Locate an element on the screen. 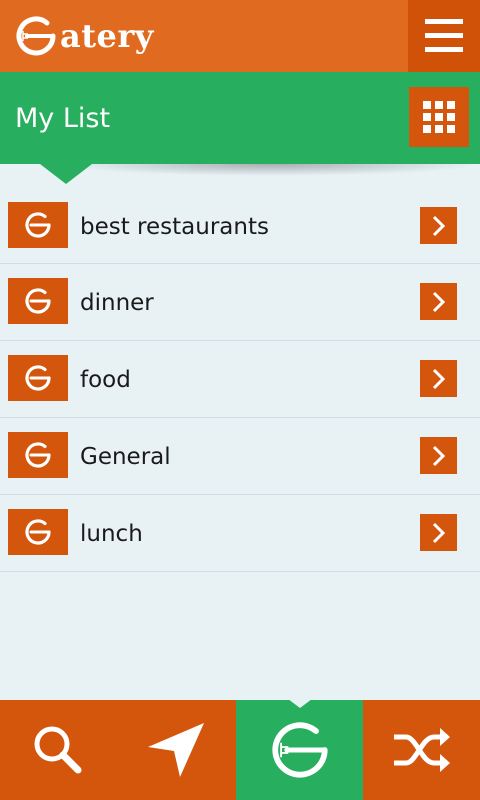 The height and width of the screenshot is (800, 480). list-item: food is located at coordinates (240, 379).